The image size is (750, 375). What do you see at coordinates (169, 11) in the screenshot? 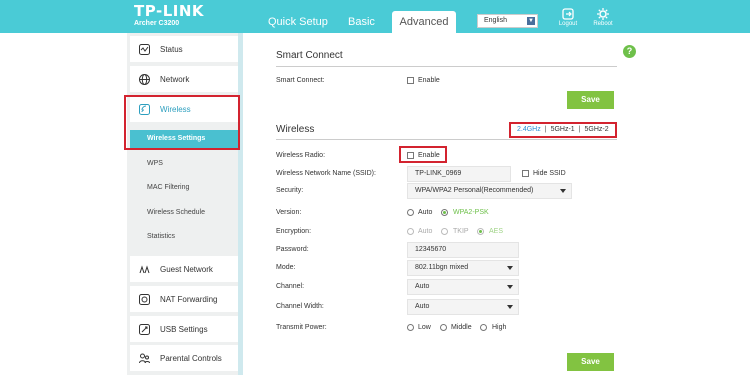
I see `logo-text: TP-LINK` at bounding box center [169, 11].